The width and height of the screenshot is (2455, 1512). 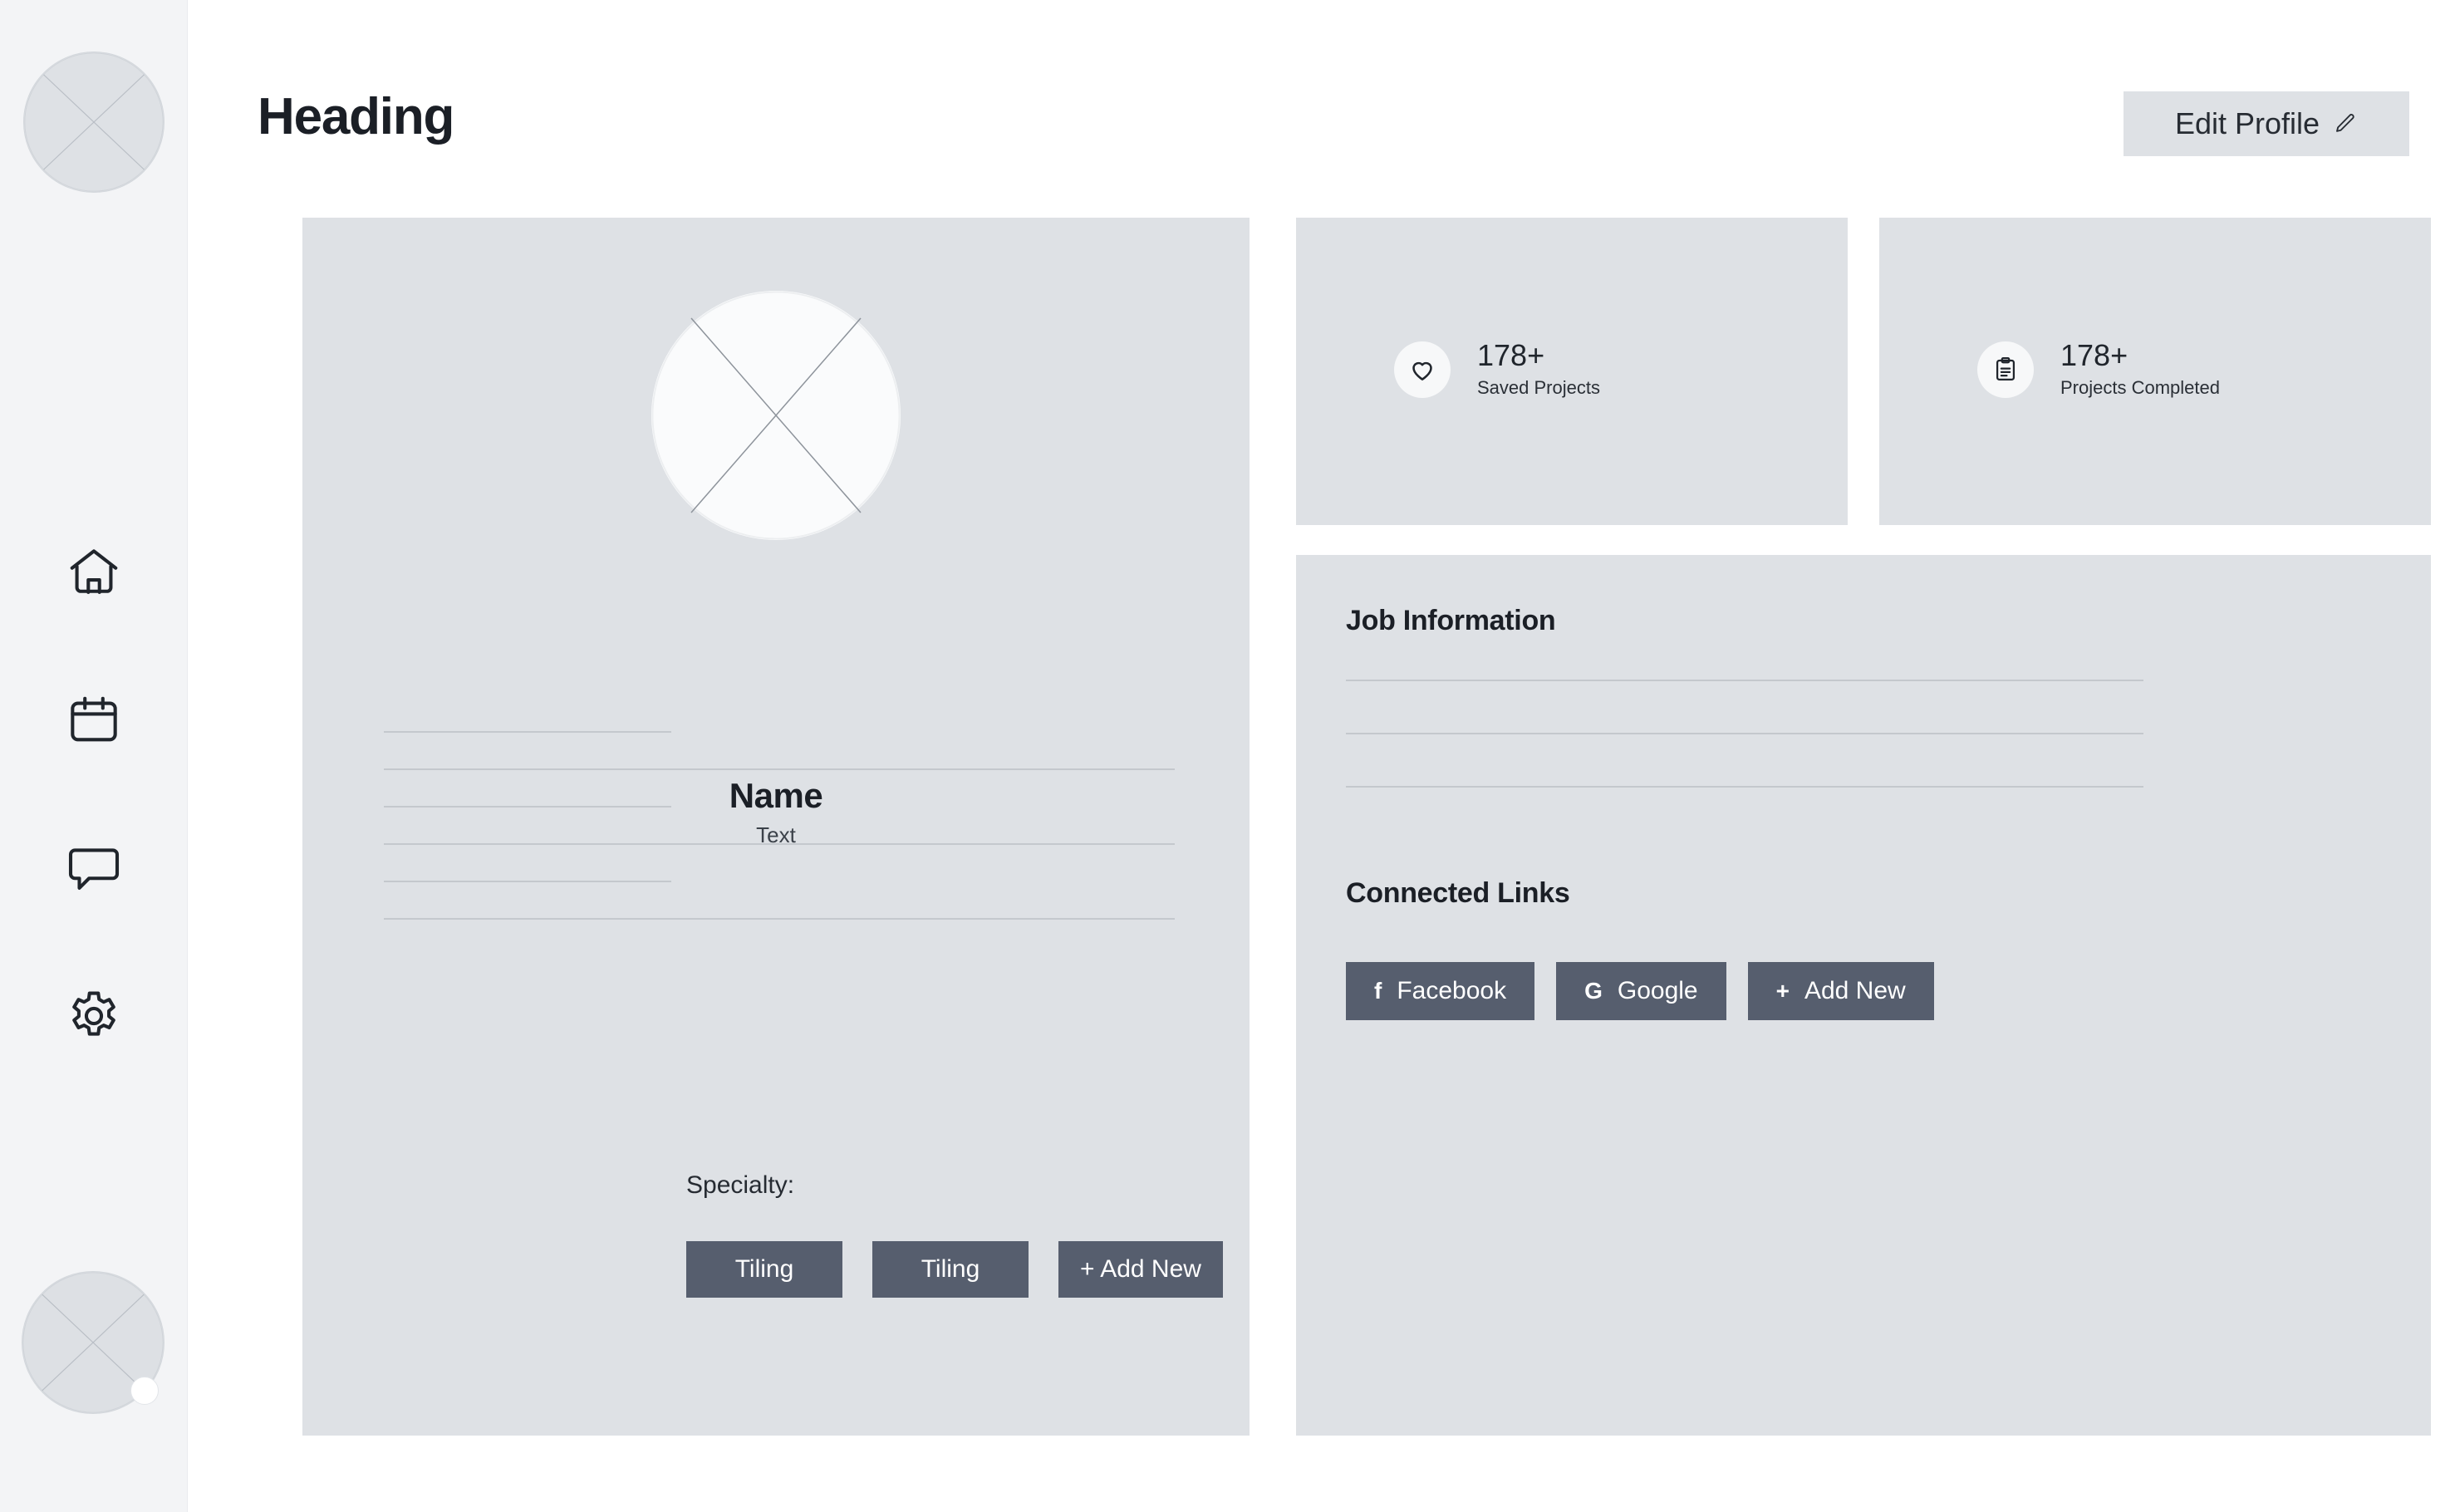 I want to click on specialty-label: Specialty:, so click(x=740, y=1185).